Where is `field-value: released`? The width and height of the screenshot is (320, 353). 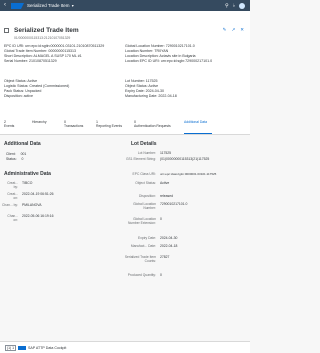 field-value: released is located at coordinates (167, 196).